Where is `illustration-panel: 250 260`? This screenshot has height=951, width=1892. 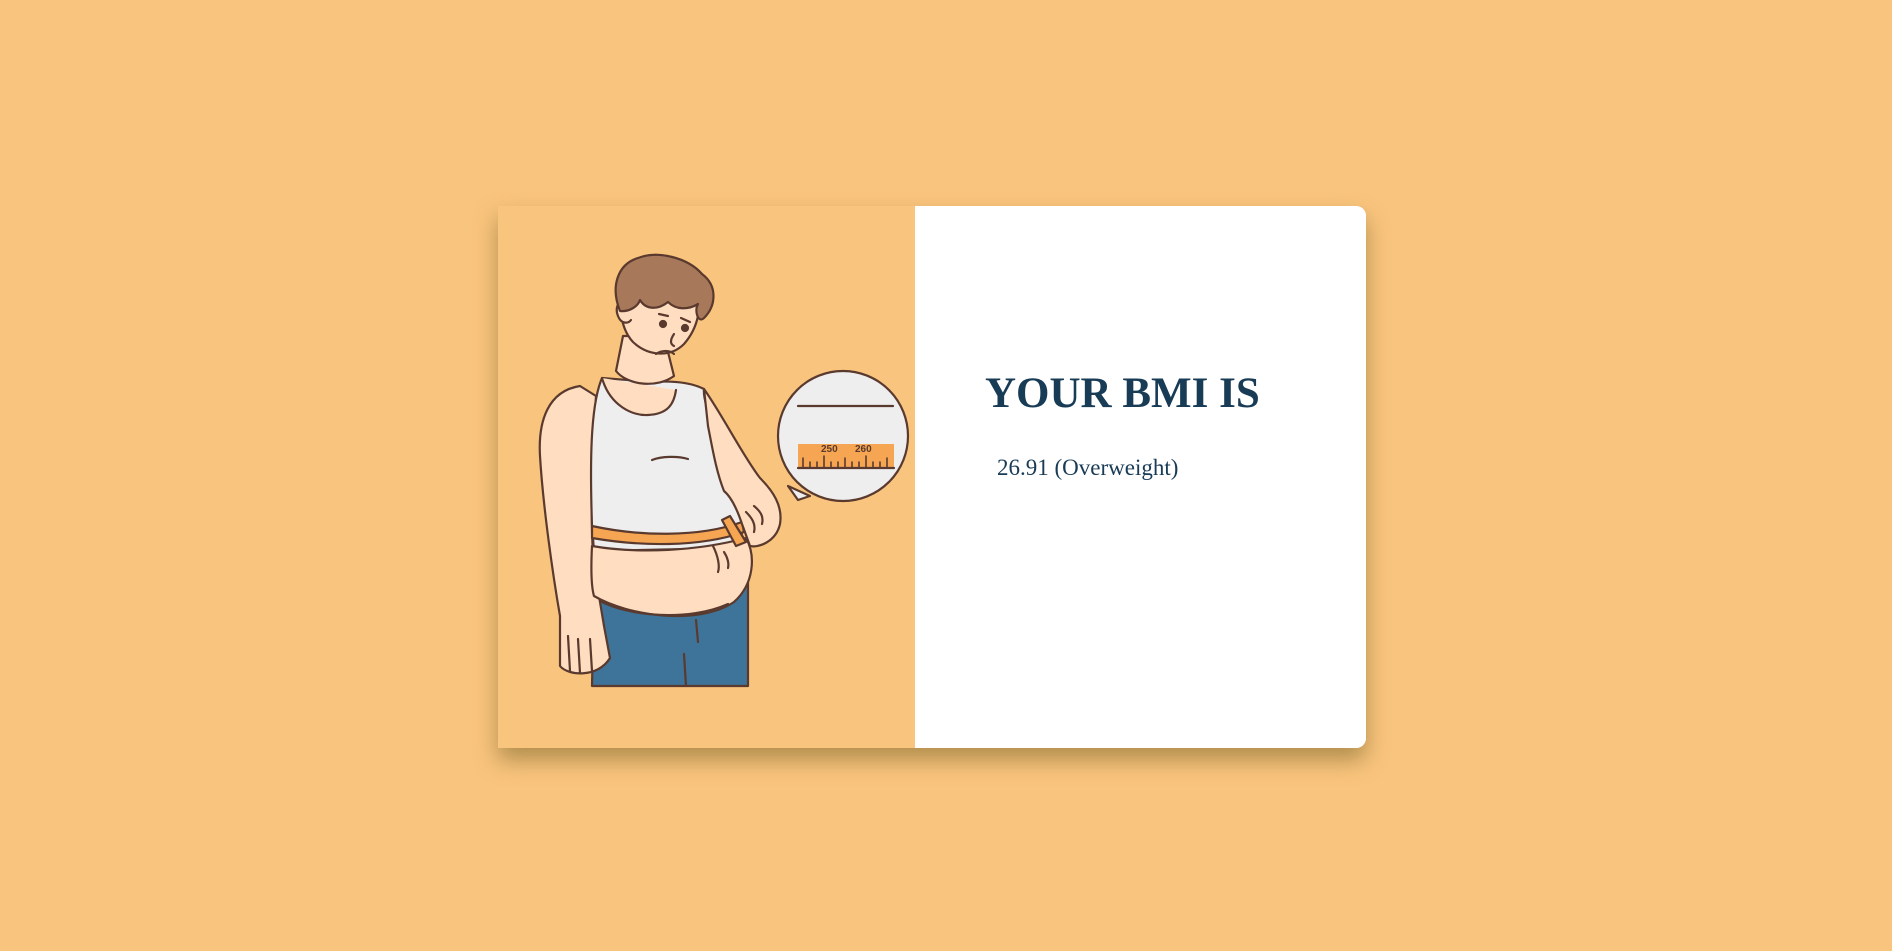
illustration-panel: 250 260 is located at coordinates (706, 477).